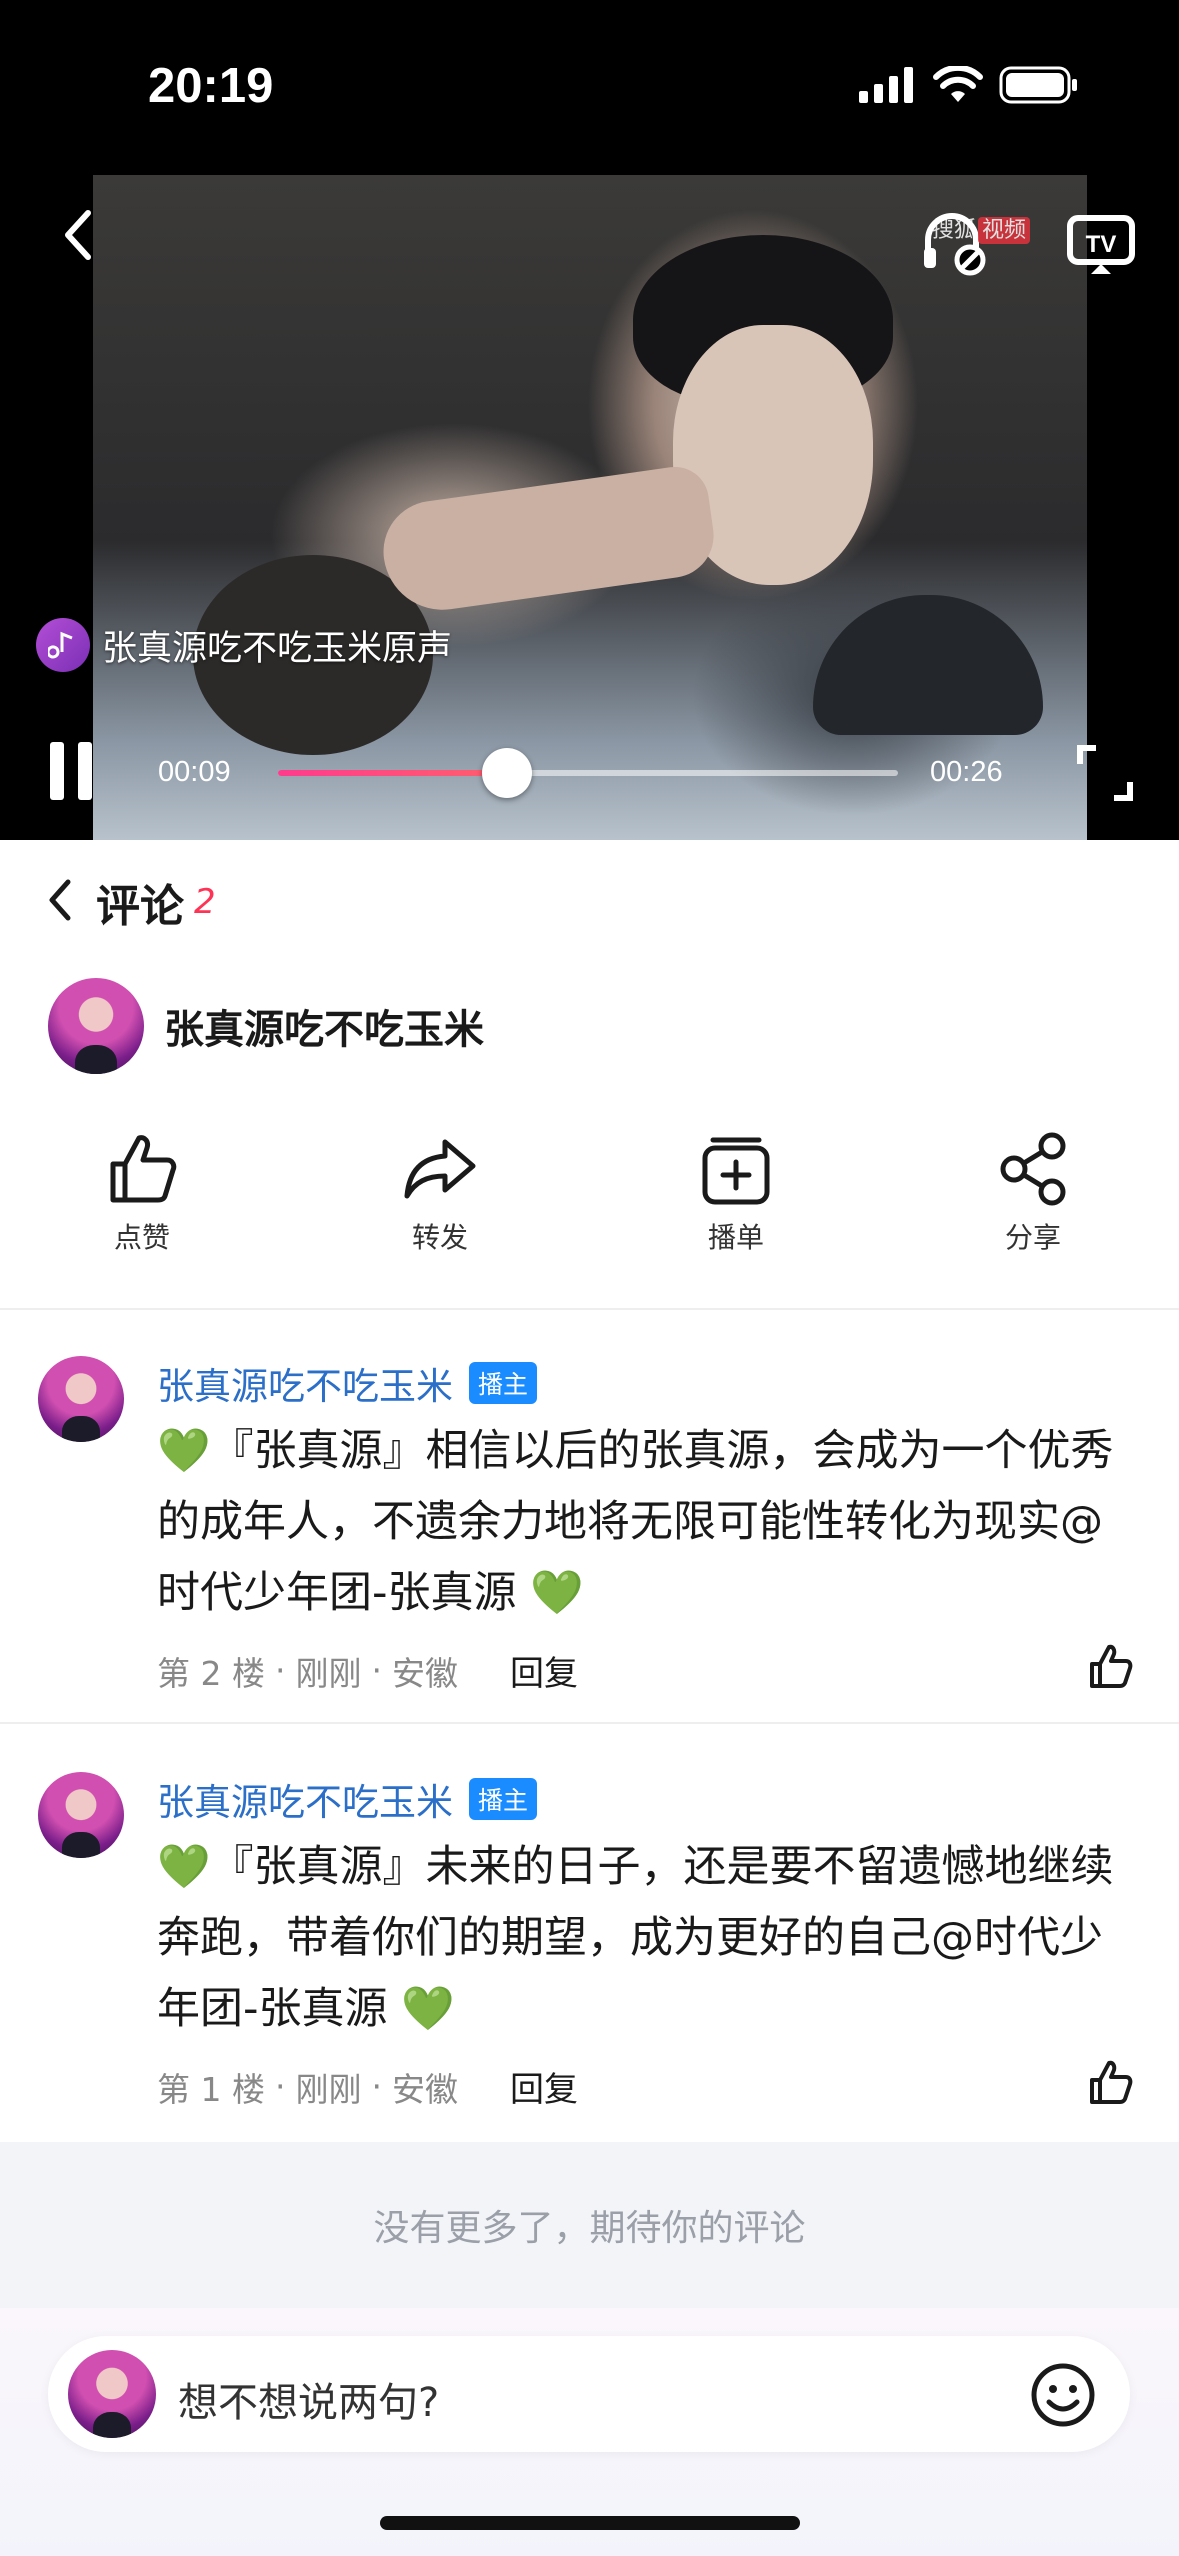 The image size is (1179, 2556). Describe the element at coordinates (205, 902) in the screenshot. I see `comments-count: 2` at that location.